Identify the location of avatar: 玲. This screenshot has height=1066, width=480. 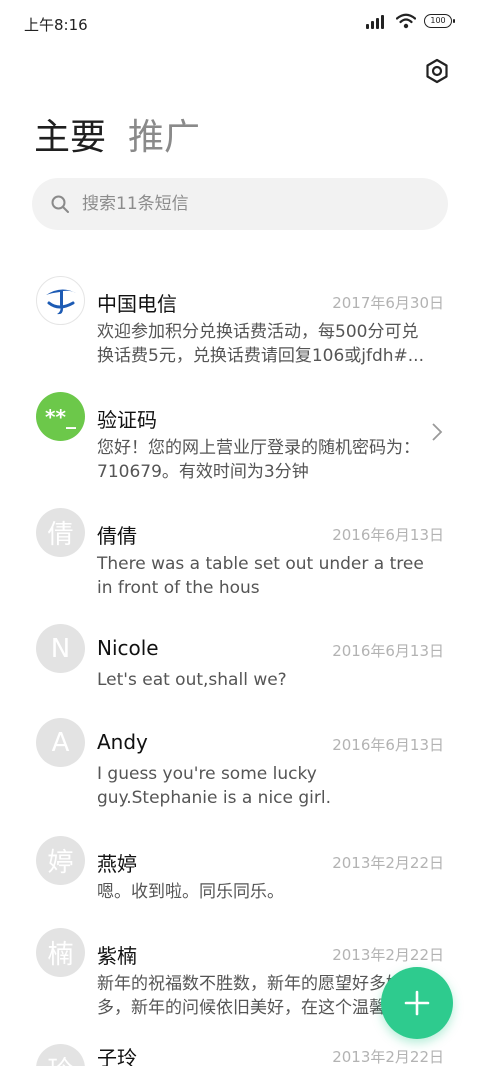
(60, 1055).